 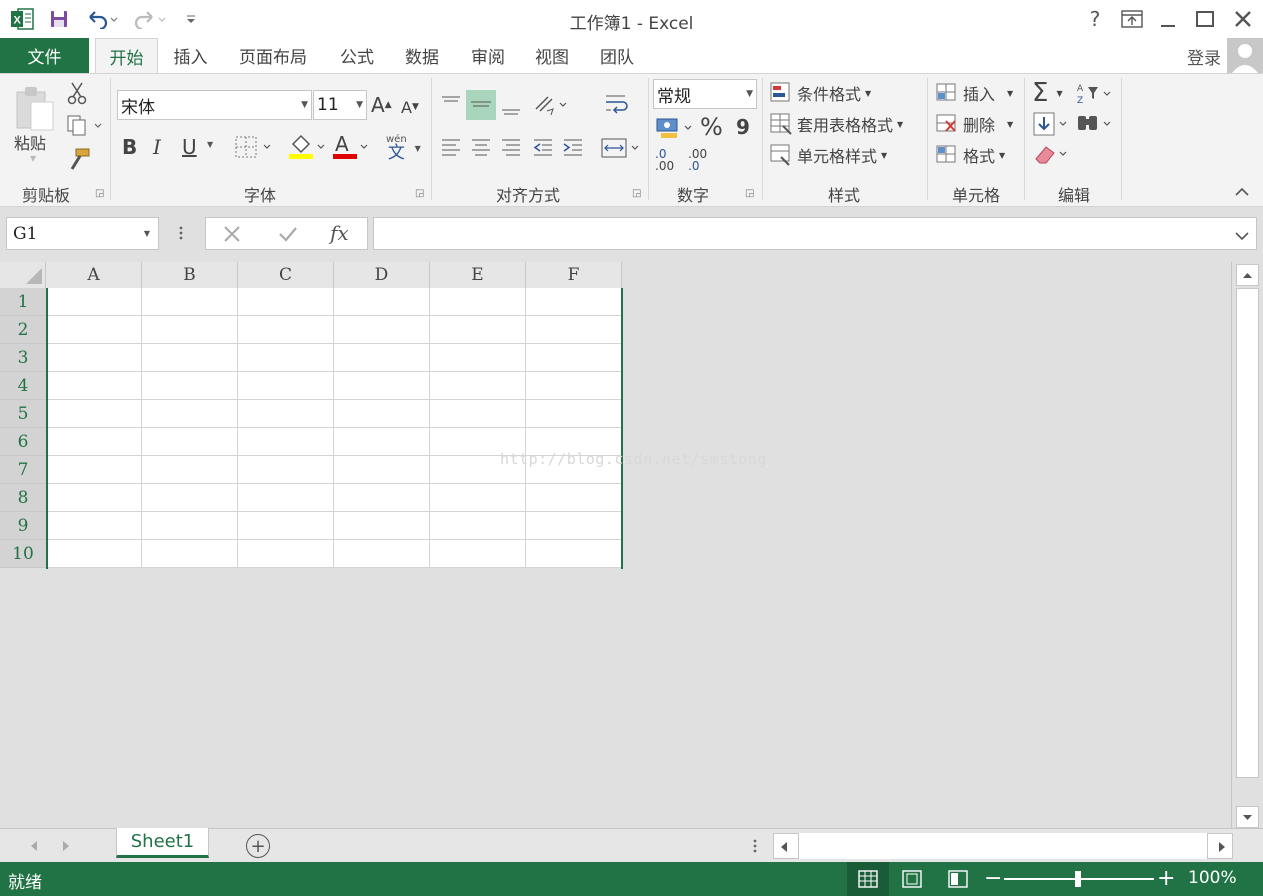 I want to click on row-header-7: 7, so click(x=23, y=470).